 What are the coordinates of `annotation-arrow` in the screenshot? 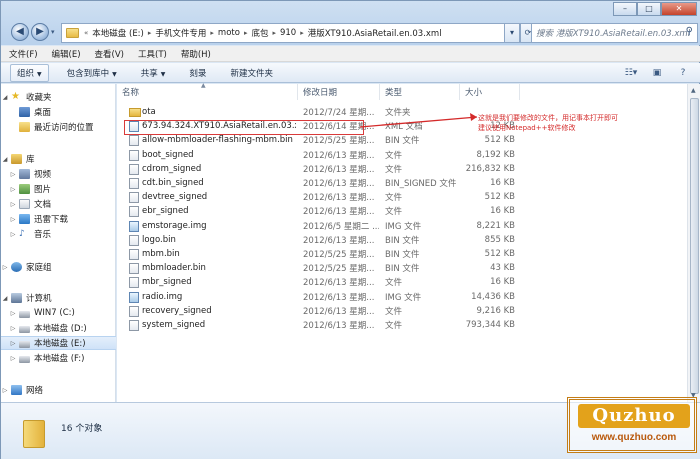 It's located at (418, 120).